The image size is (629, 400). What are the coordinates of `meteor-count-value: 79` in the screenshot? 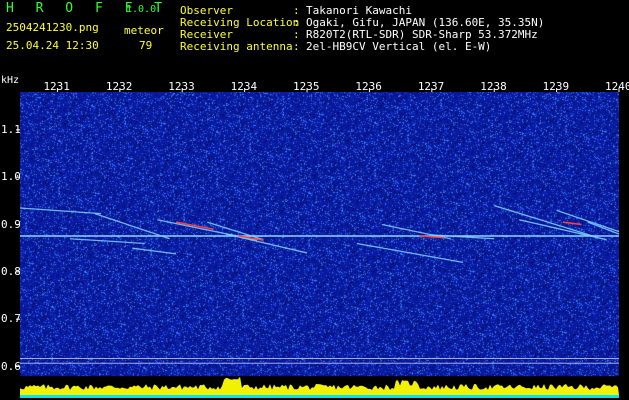 It's located at (146, 45).